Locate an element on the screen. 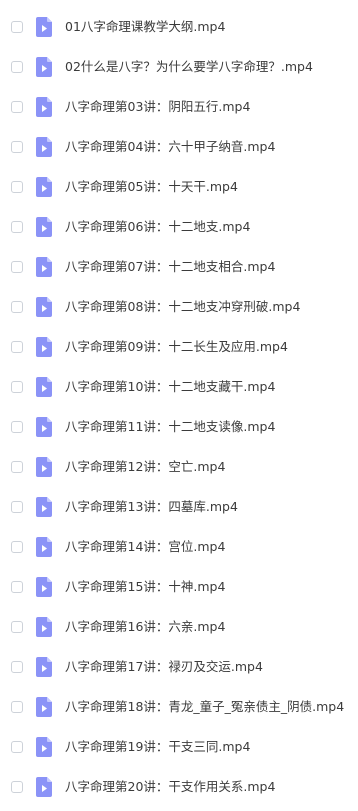 The height and width of the screenshot is (811, 358). file-name: 八字命理第06讲：十二地支.mp4 is located at coordinates (158, 226).